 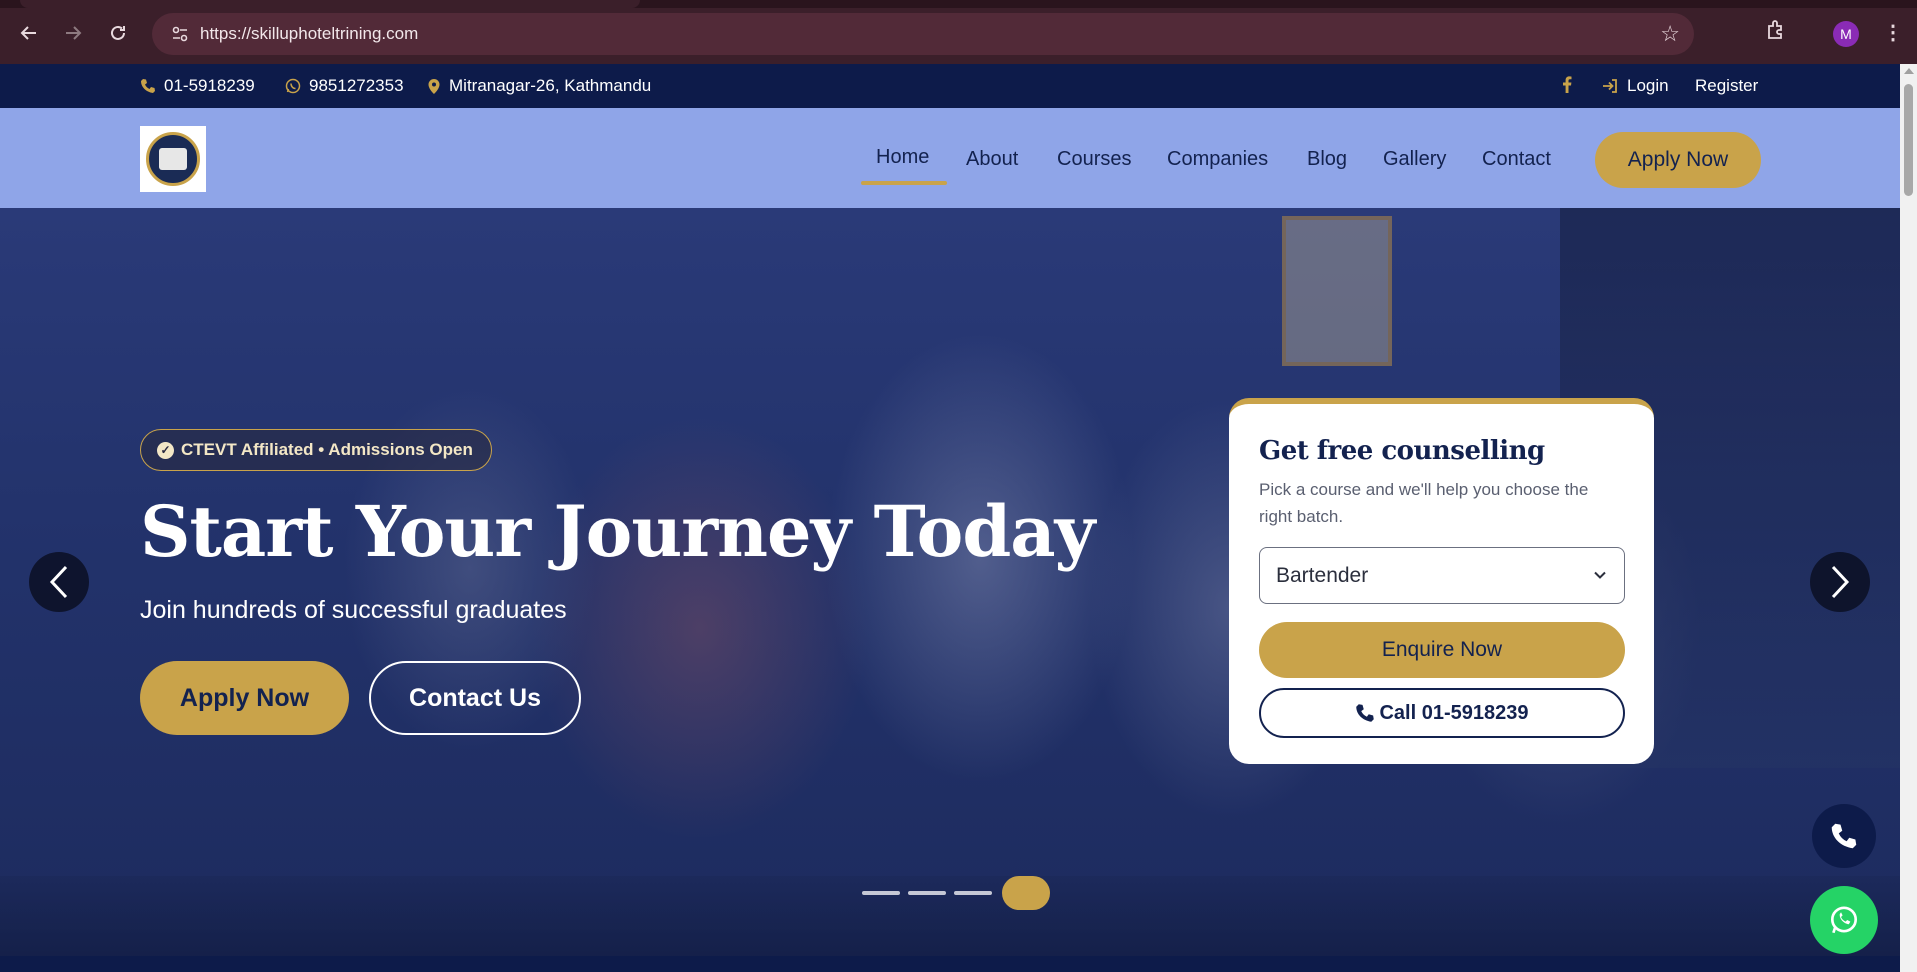 What do you see at coordinates (923, 34) in the screenshot?
I see `address-bar: https://skilluphoteltrining.com ☆` at bounding box center [923, 34].